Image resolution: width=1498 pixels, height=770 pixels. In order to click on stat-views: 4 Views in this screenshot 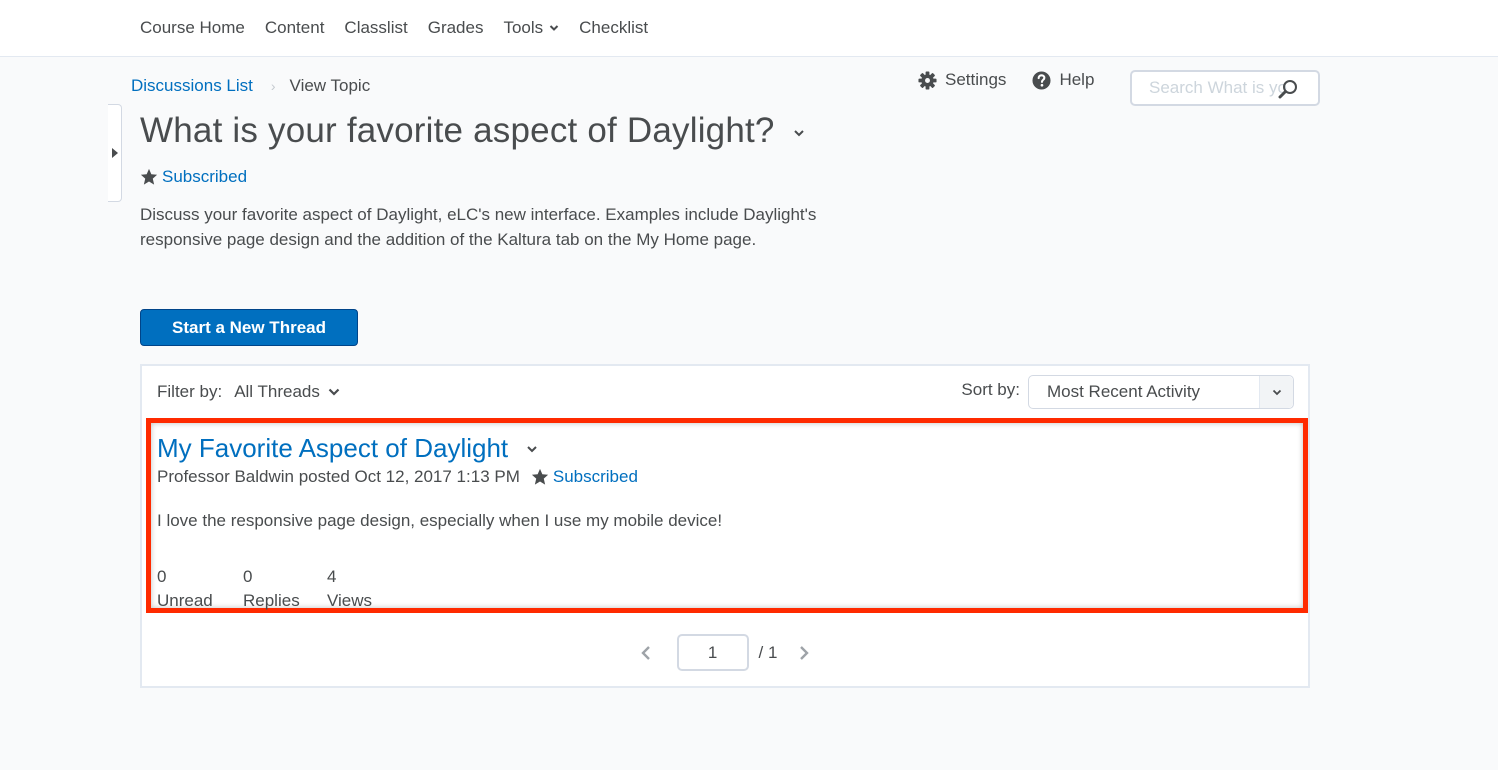, I will do `click(349, 589)`.